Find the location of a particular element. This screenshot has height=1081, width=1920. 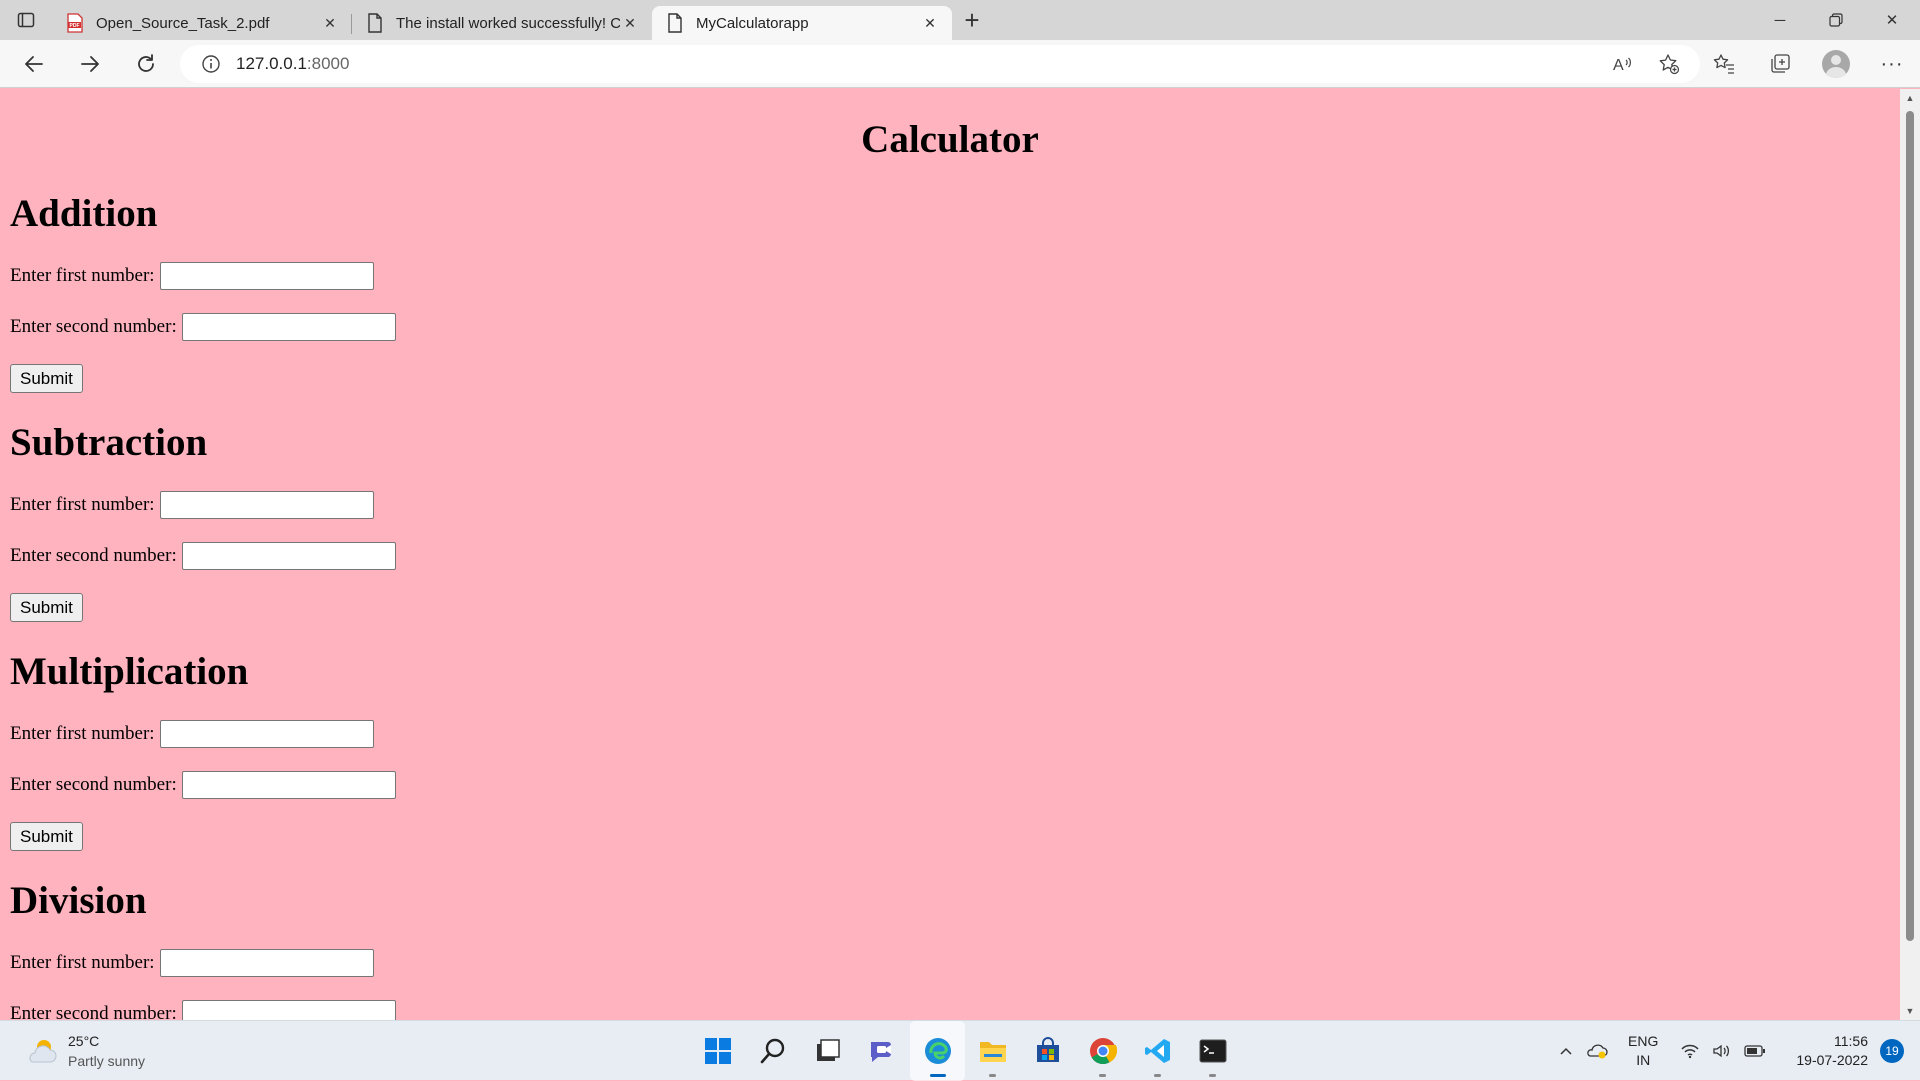

weather-condition: Partly sunny is located at coordinates (107, 1061).